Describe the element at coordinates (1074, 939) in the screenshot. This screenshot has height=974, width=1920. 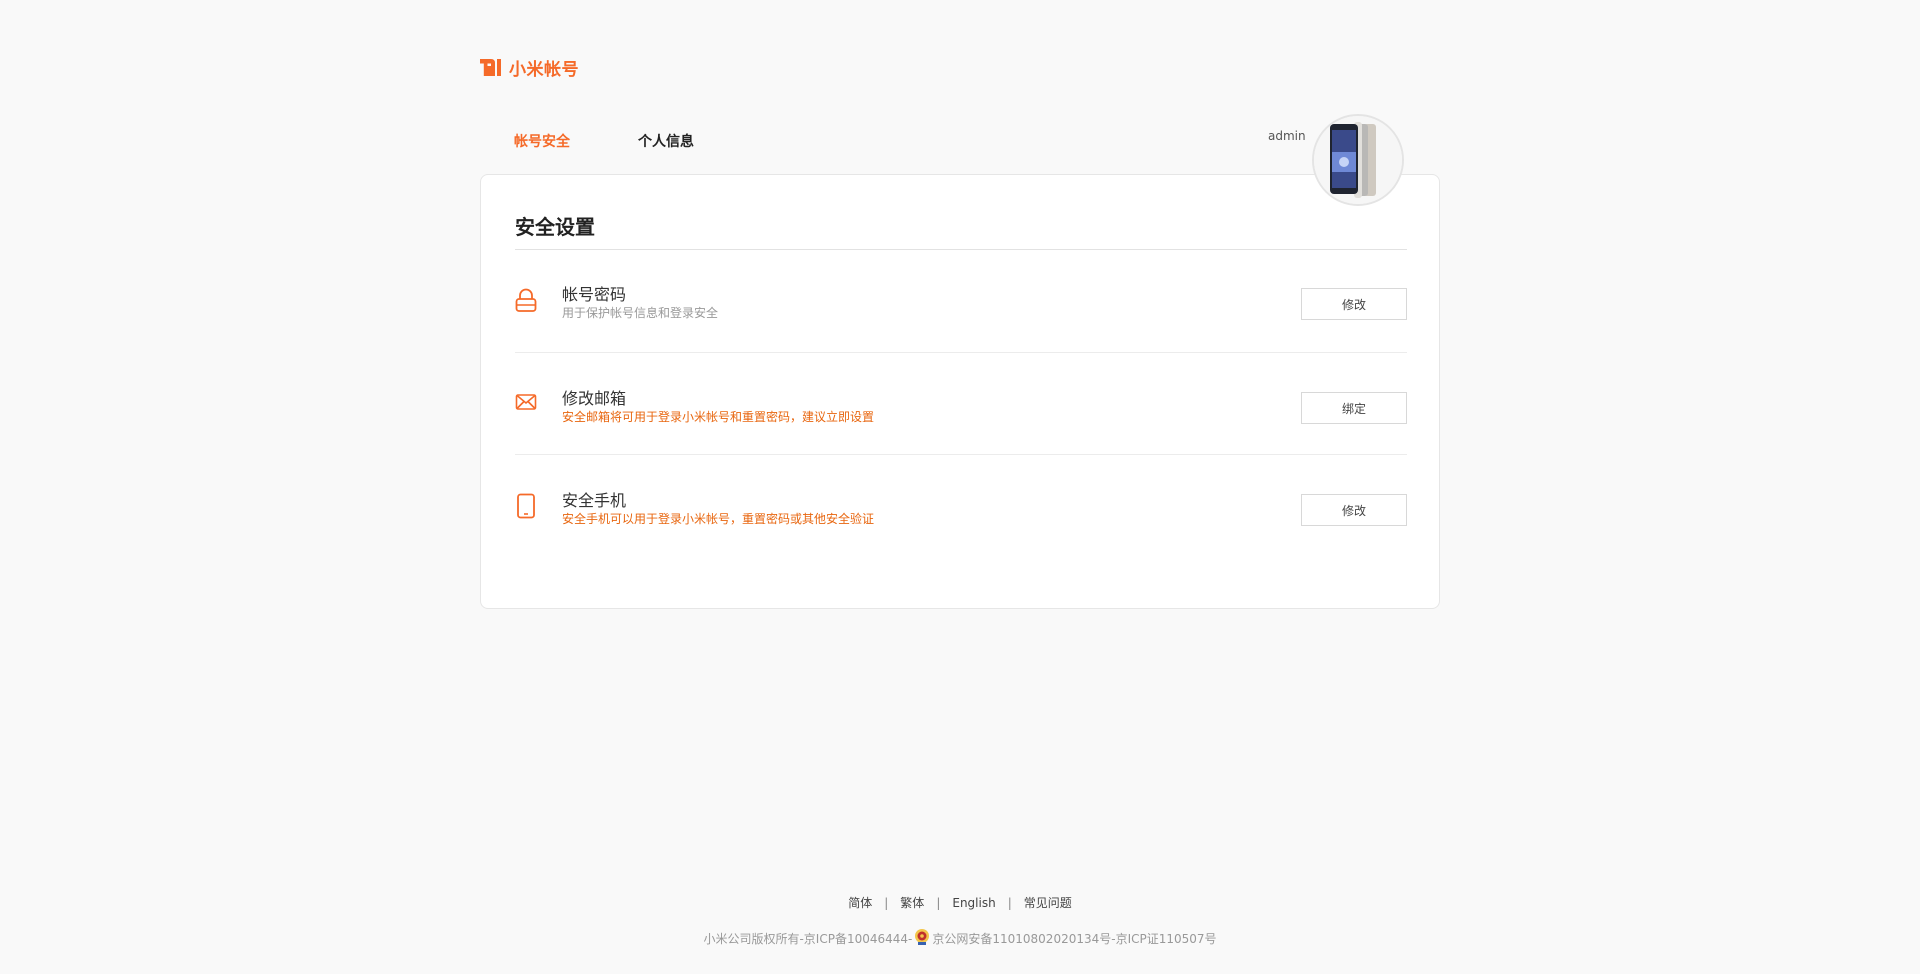
I see `police-record-link: 京公网安备11010802020134号-京ICP证110507号` at that location.